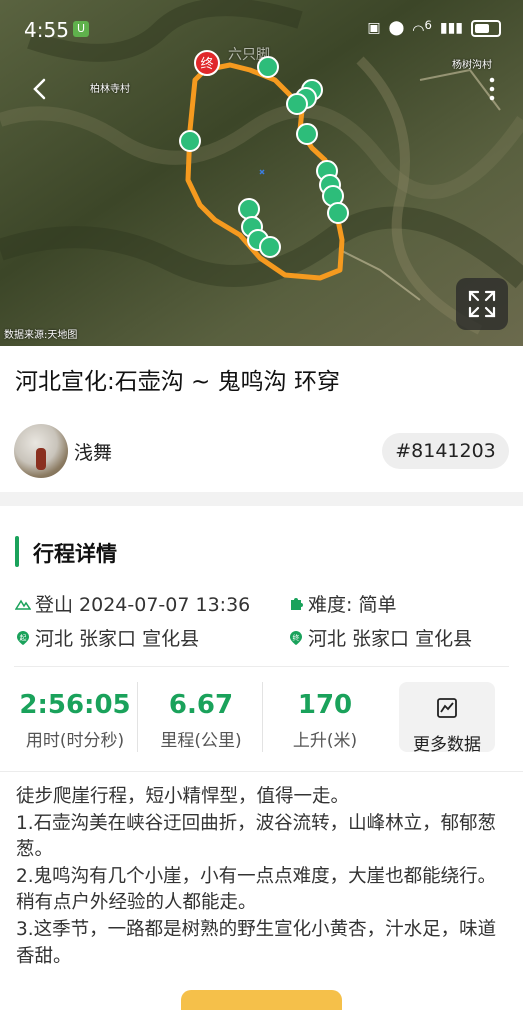 This screenshot has height=1010, width=523. What do you see at coordinates (261, 499) in the screenshot?
I see `section-separator` at bounding box center [261, 499].